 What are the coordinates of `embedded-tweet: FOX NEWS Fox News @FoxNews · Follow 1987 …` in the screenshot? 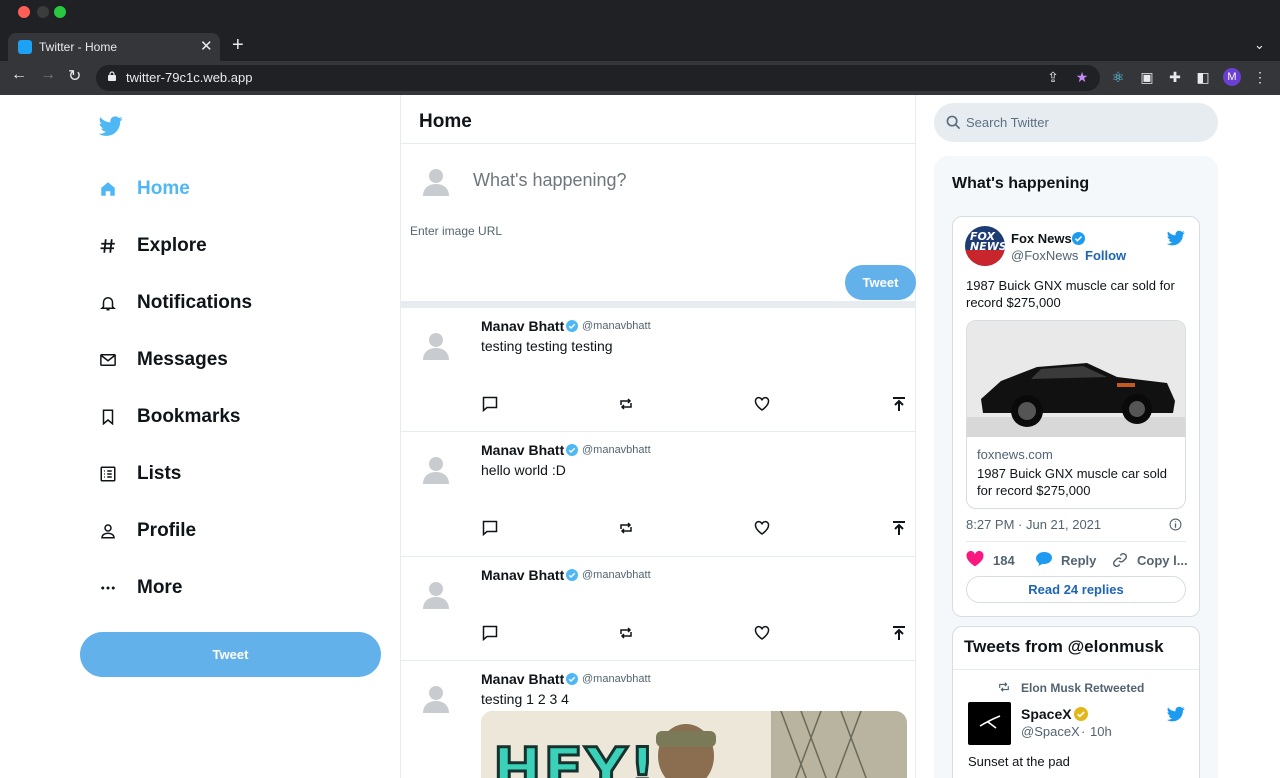 It's located at (1076, 416).